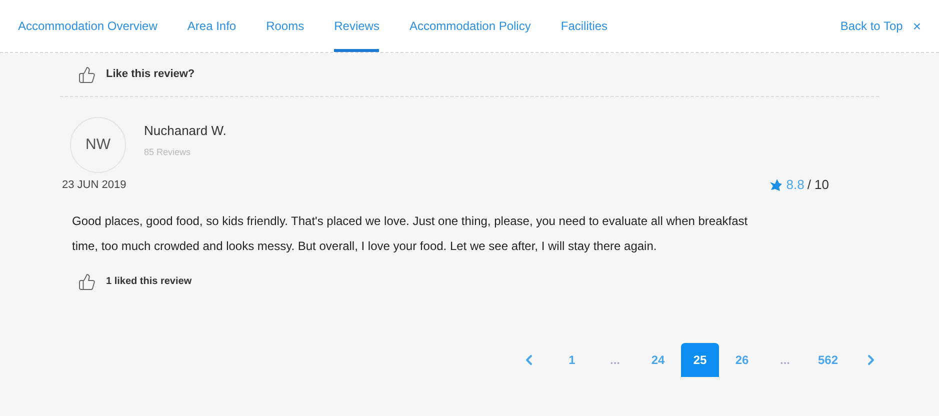 This screenshot has height=416, width=939. Describe the element at coordinates (795, 185) in the screenshot. I see `score-value: 8.8` at that location.